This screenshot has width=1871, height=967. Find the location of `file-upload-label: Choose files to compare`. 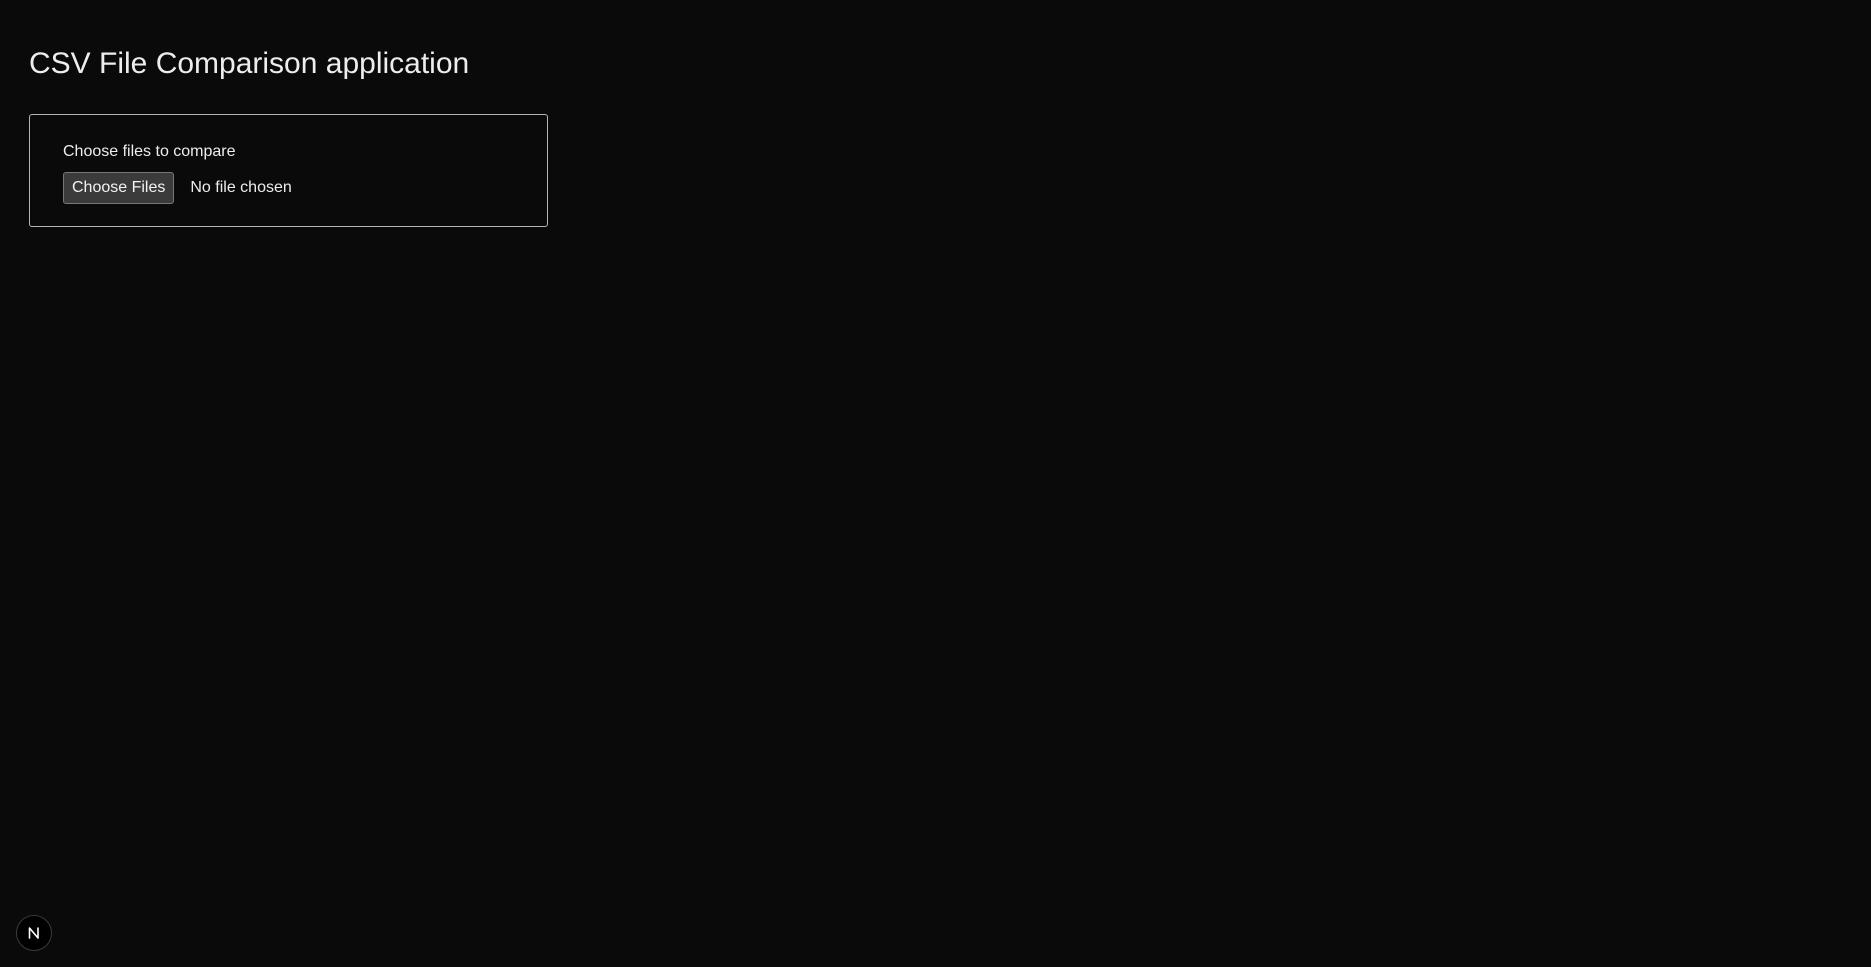

file-upload-label: Choose files to compare is located at coordinates (149, 151).